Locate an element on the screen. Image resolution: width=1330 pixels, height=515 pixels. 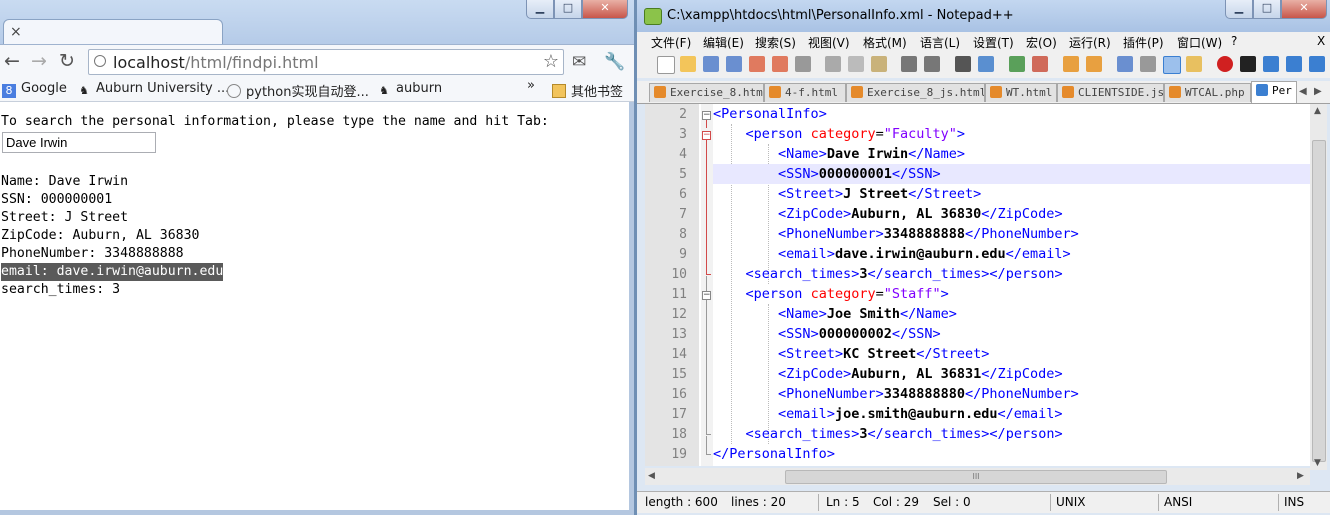
tab-wt: WT.html is located at coordinates (1021, 92).